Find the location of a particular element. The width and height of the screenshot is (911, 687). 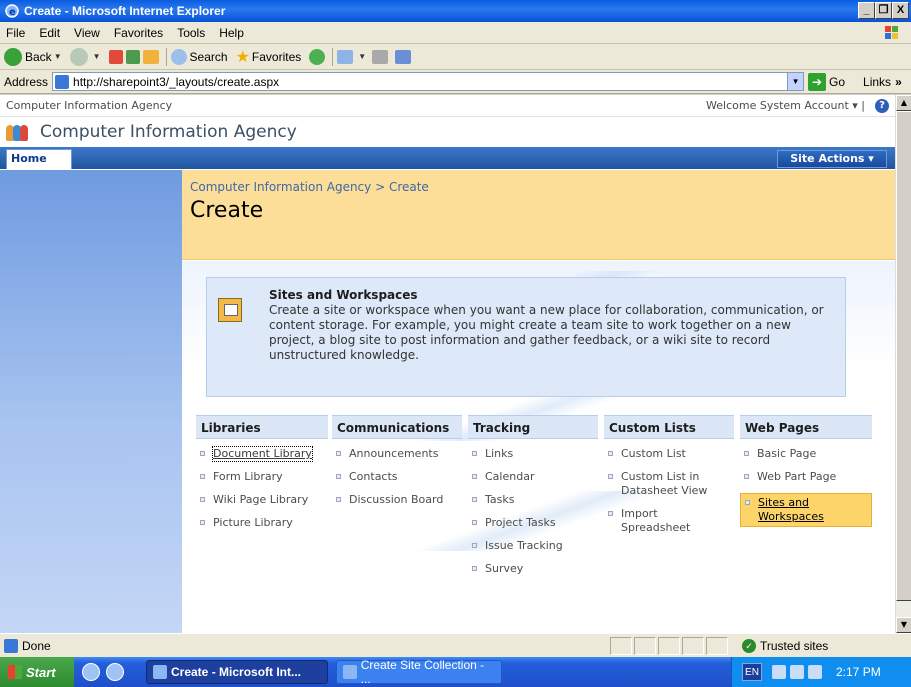

close-button: X is located at coordinates (900, 10).